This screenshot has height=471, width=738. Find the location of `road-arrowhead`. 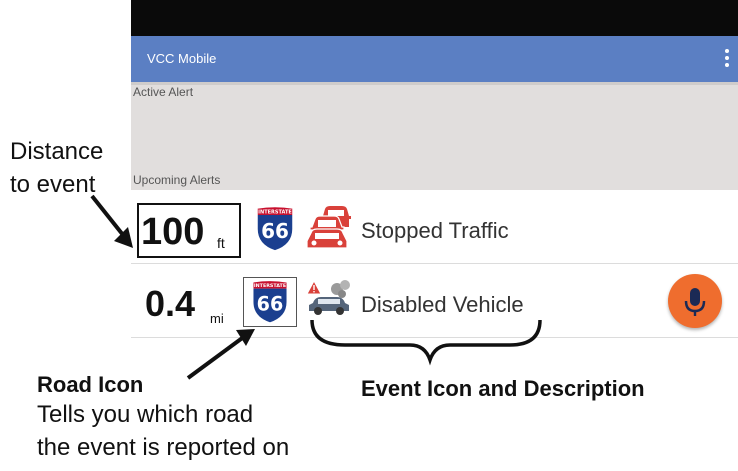

road-arrowhead is located at coordinates (245, 337).